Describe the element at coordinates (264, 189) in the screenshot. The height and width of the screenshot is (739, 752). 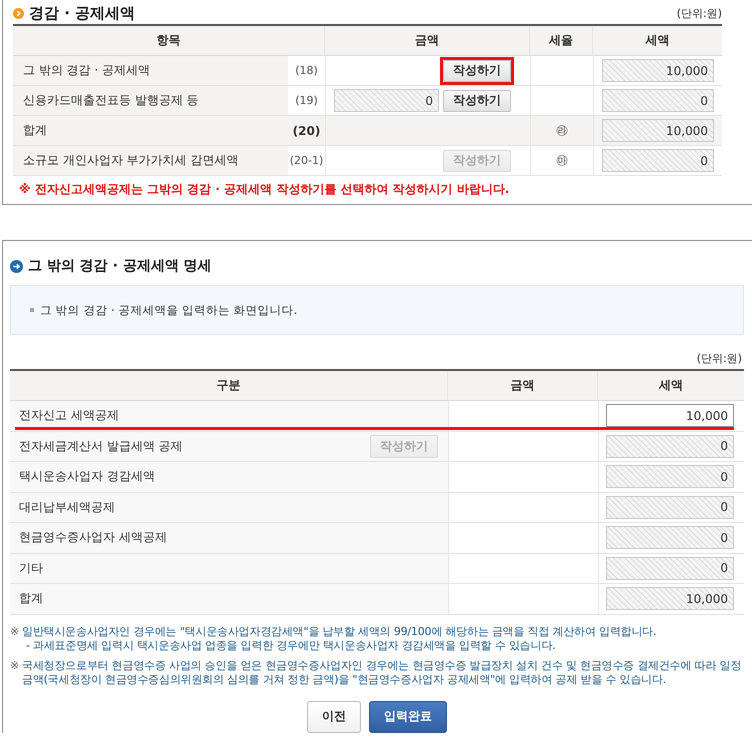
I see `notice-text: ※ 전자신고세액공제는 그밖의 경감 · 공제세액 작성하기를 선택하여 작성하시기 바랍니다.` at that location.